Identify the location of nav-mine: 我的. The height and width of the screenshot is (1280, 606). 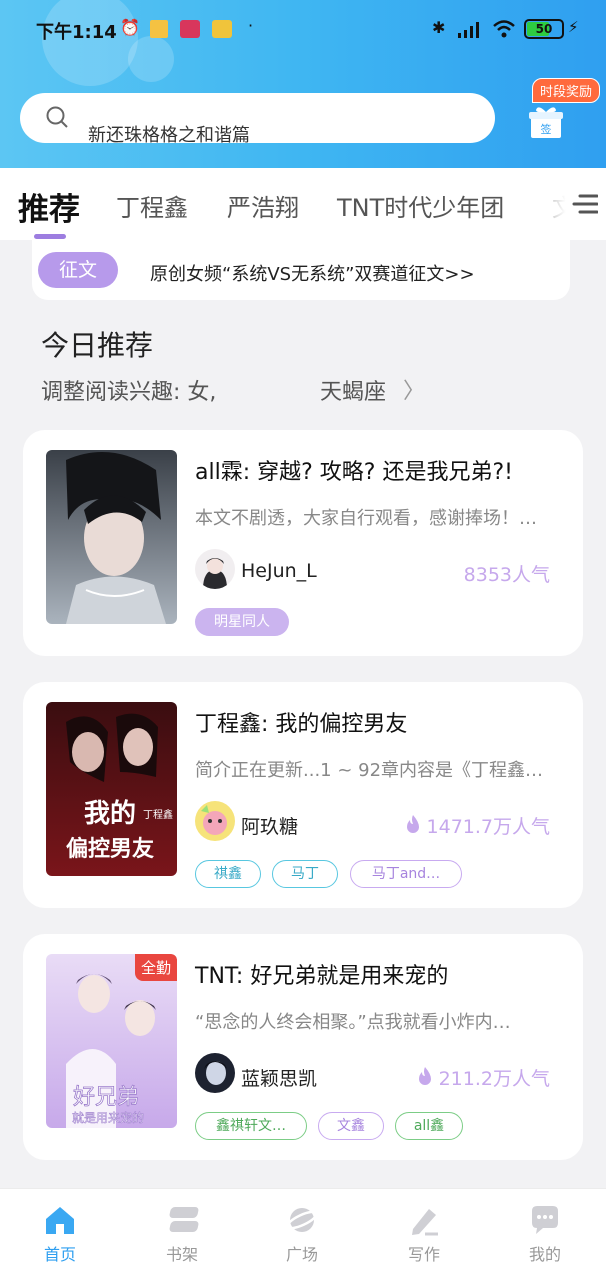
(545, 1234).